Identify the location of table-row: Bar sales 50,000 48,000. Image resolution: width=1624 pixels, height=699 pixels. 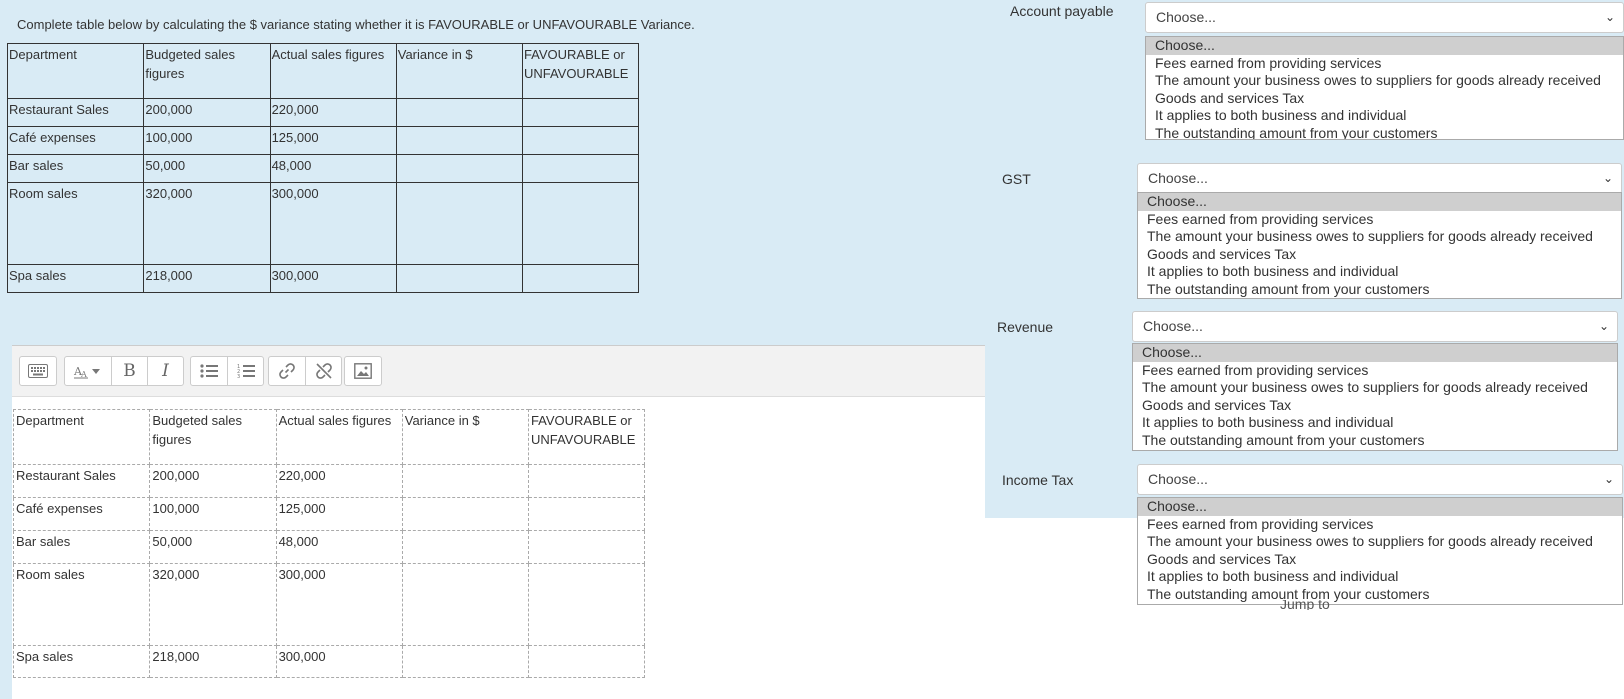
(323, 168).